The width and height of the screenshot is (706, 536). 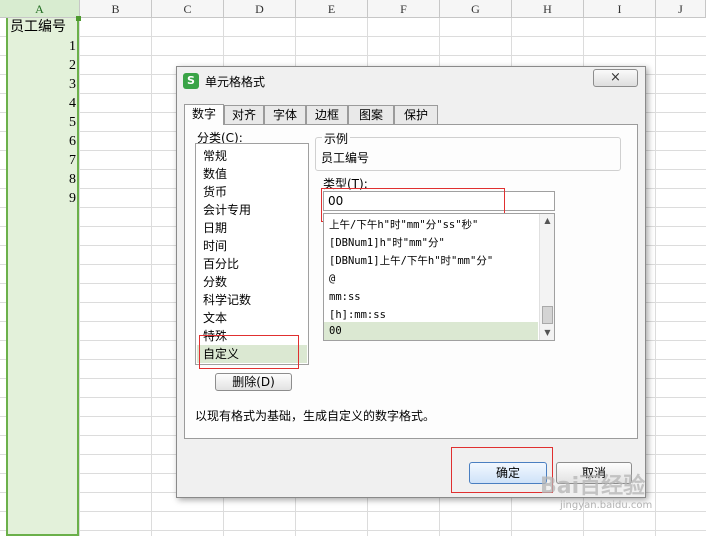 I want to click on category-item: 常规, so click(x=252, y=156).